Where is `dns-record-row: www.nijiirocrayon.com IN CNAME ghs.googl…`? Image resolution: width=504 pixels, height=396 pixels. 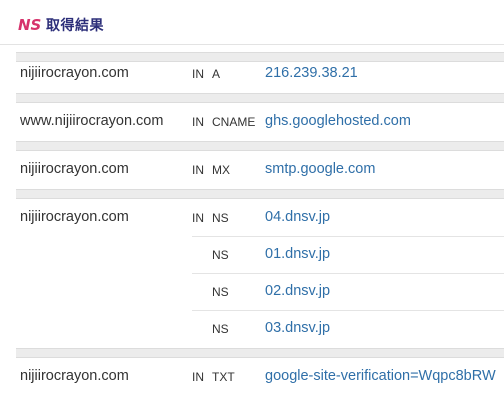 dns-record-row: www.nijiirocrayon.com IN CNAME ghs.googl… is located at coordinates (260, 121).